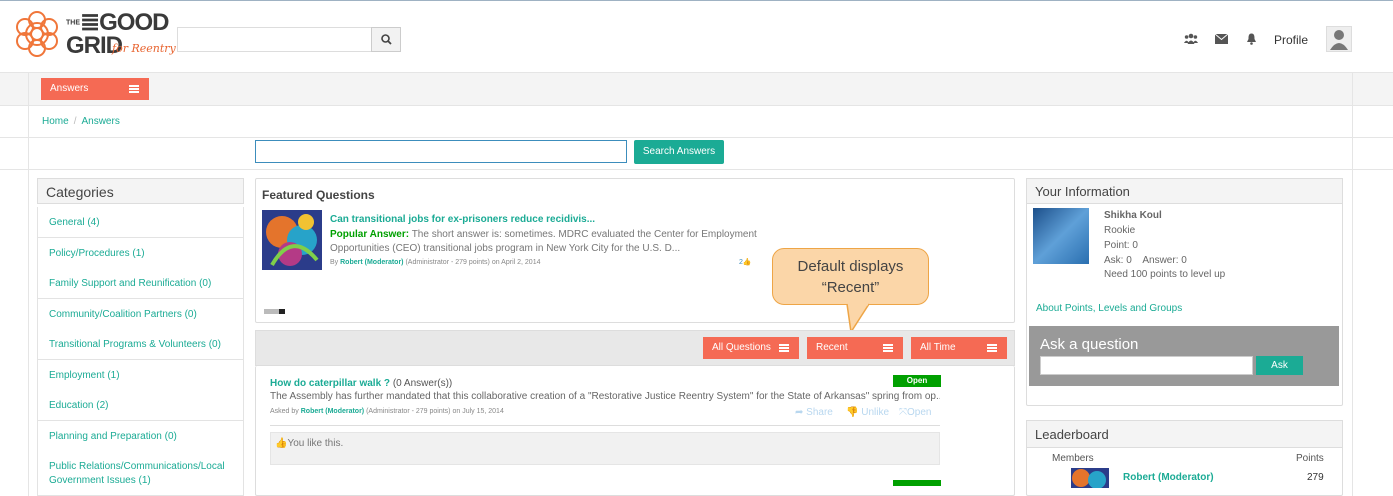 This screenshot has width=1393, height=496. Describe the element at coordinates (330, 383) in the screenshot. I see `question-title-link: How do caterpillar walk ?` at that location.